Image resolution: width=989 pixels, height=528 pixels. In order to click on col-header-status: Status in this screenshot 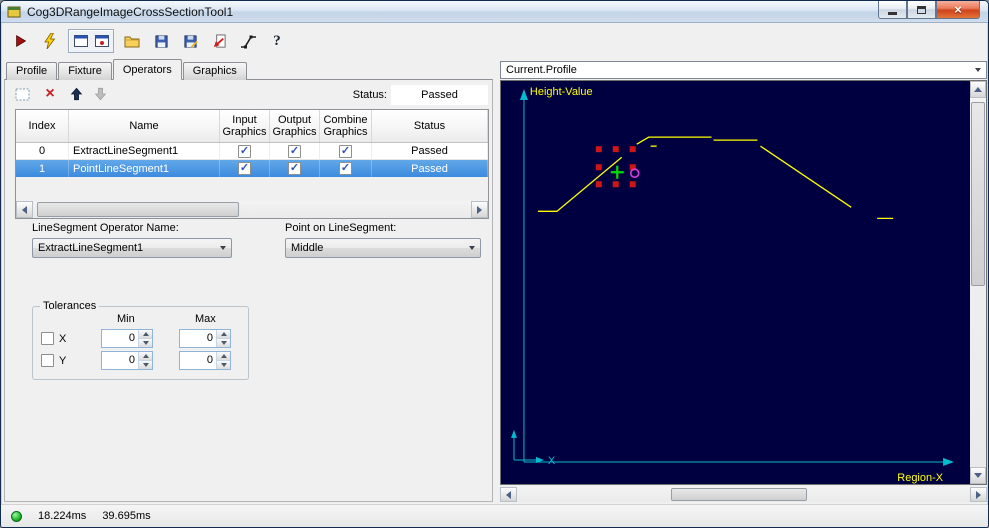, I will do `click(430, 126)`.